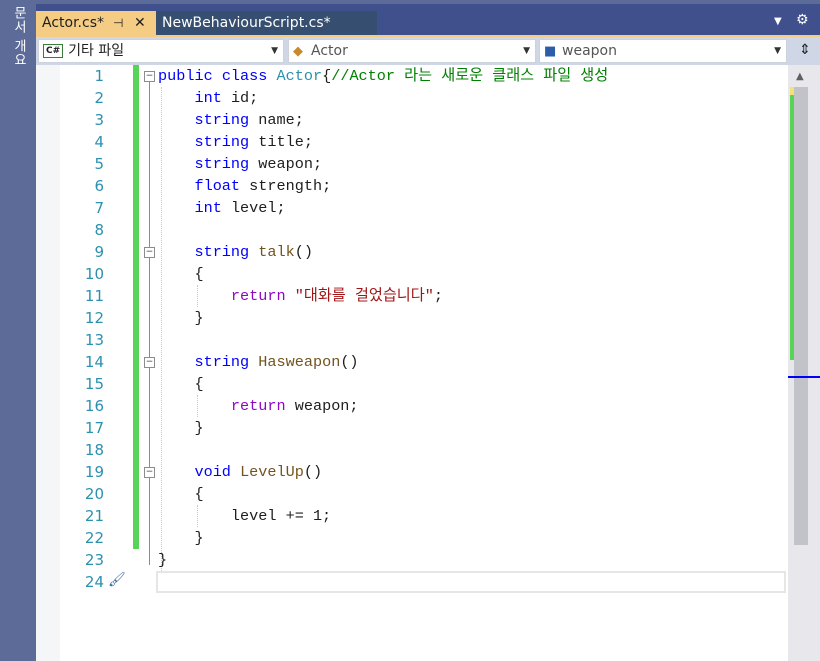 The height and width of the screenshot is (661, 820). What do you see at coordinates (550, 51) in the screenshot?
I see `field-icon: ■` at bounding box center [550, 51].